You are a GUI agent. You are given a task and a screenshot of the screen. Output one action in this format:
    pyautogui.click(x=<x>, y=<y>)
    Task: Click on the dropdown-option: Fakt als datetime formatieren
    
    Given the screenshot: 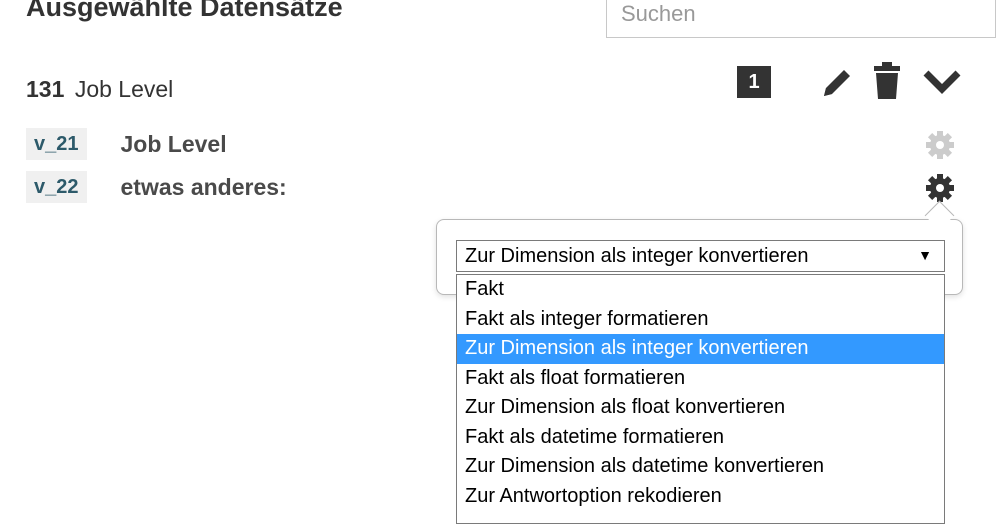 What is the action you would take?
    pyautogui.click(x=700, y=438)
    